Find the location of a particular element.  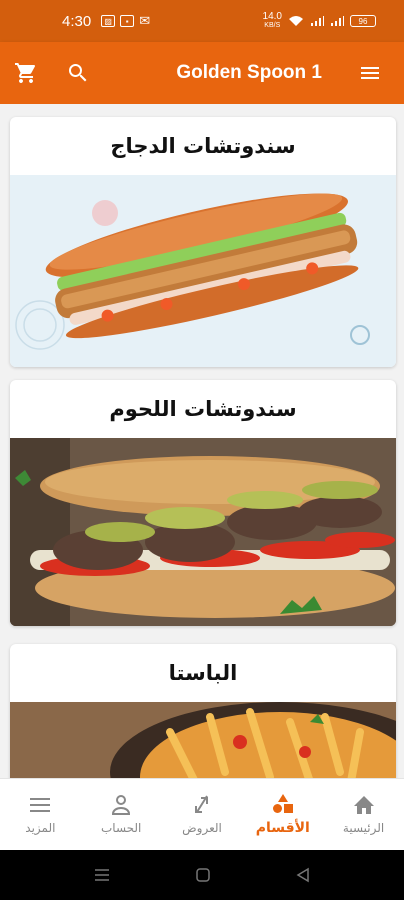

nav-account-label: الحساب is located at coordinates (121, 828).